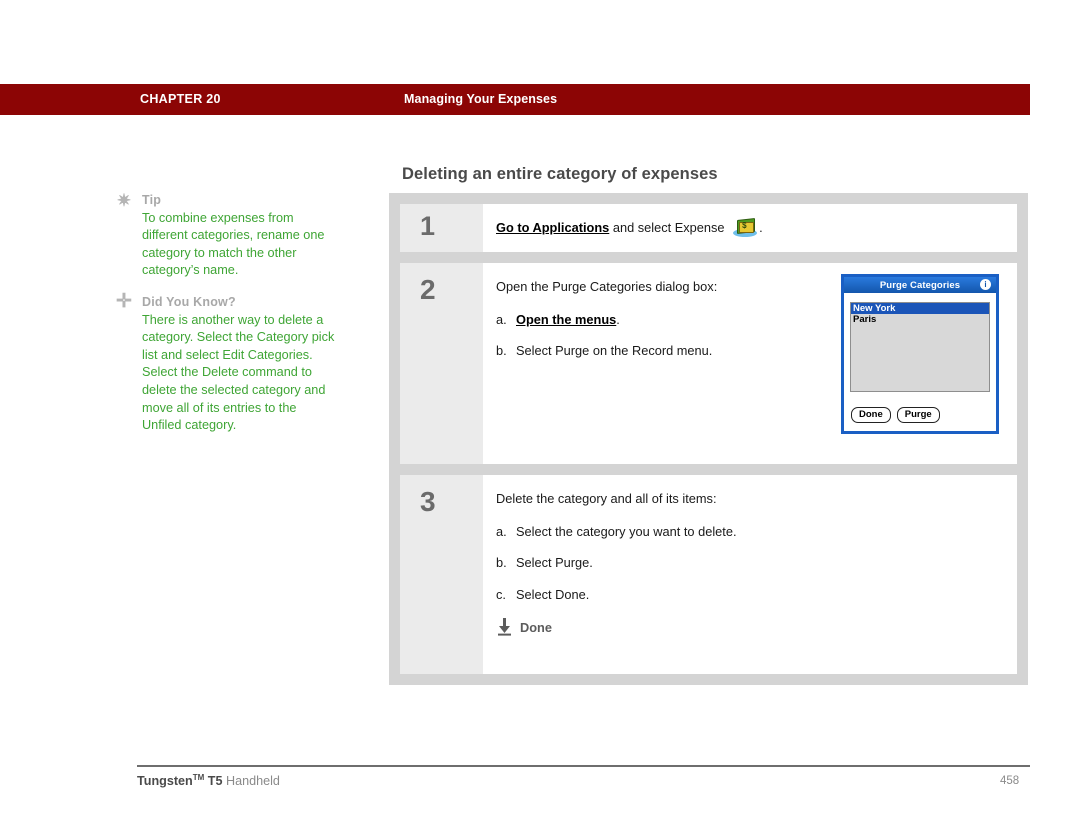  What do you see at coordinates (441, 228) in the screenshot?
I see `step-1-number: 1` at bounding box center [441, 228].